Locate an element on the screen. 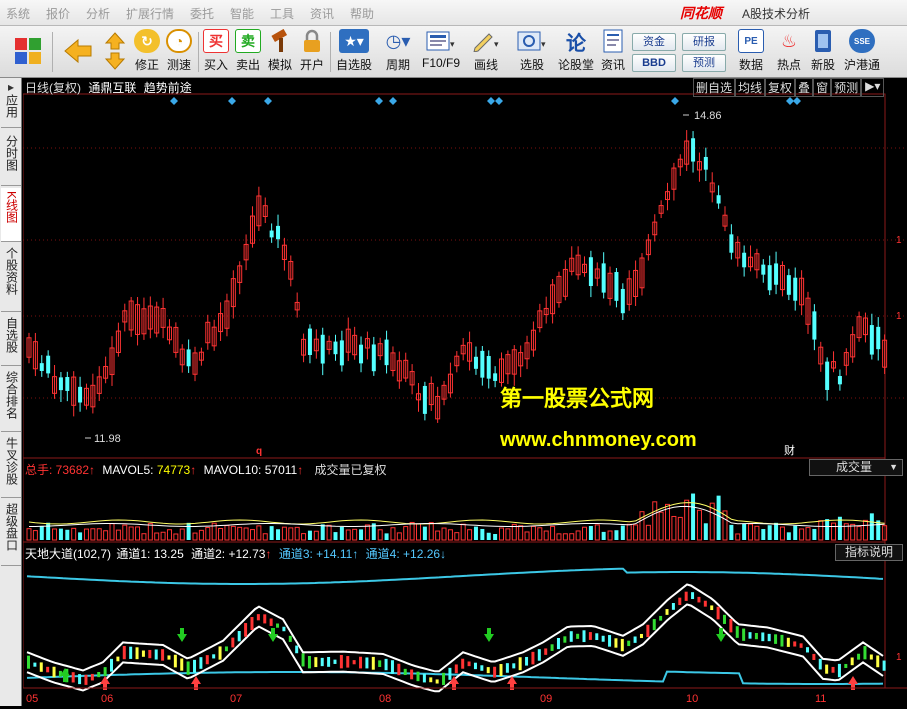 Image resolution: width=907 pixels, height=709 pixels. forum-button: 论 论股堂 is located at coordinates (576, 52).